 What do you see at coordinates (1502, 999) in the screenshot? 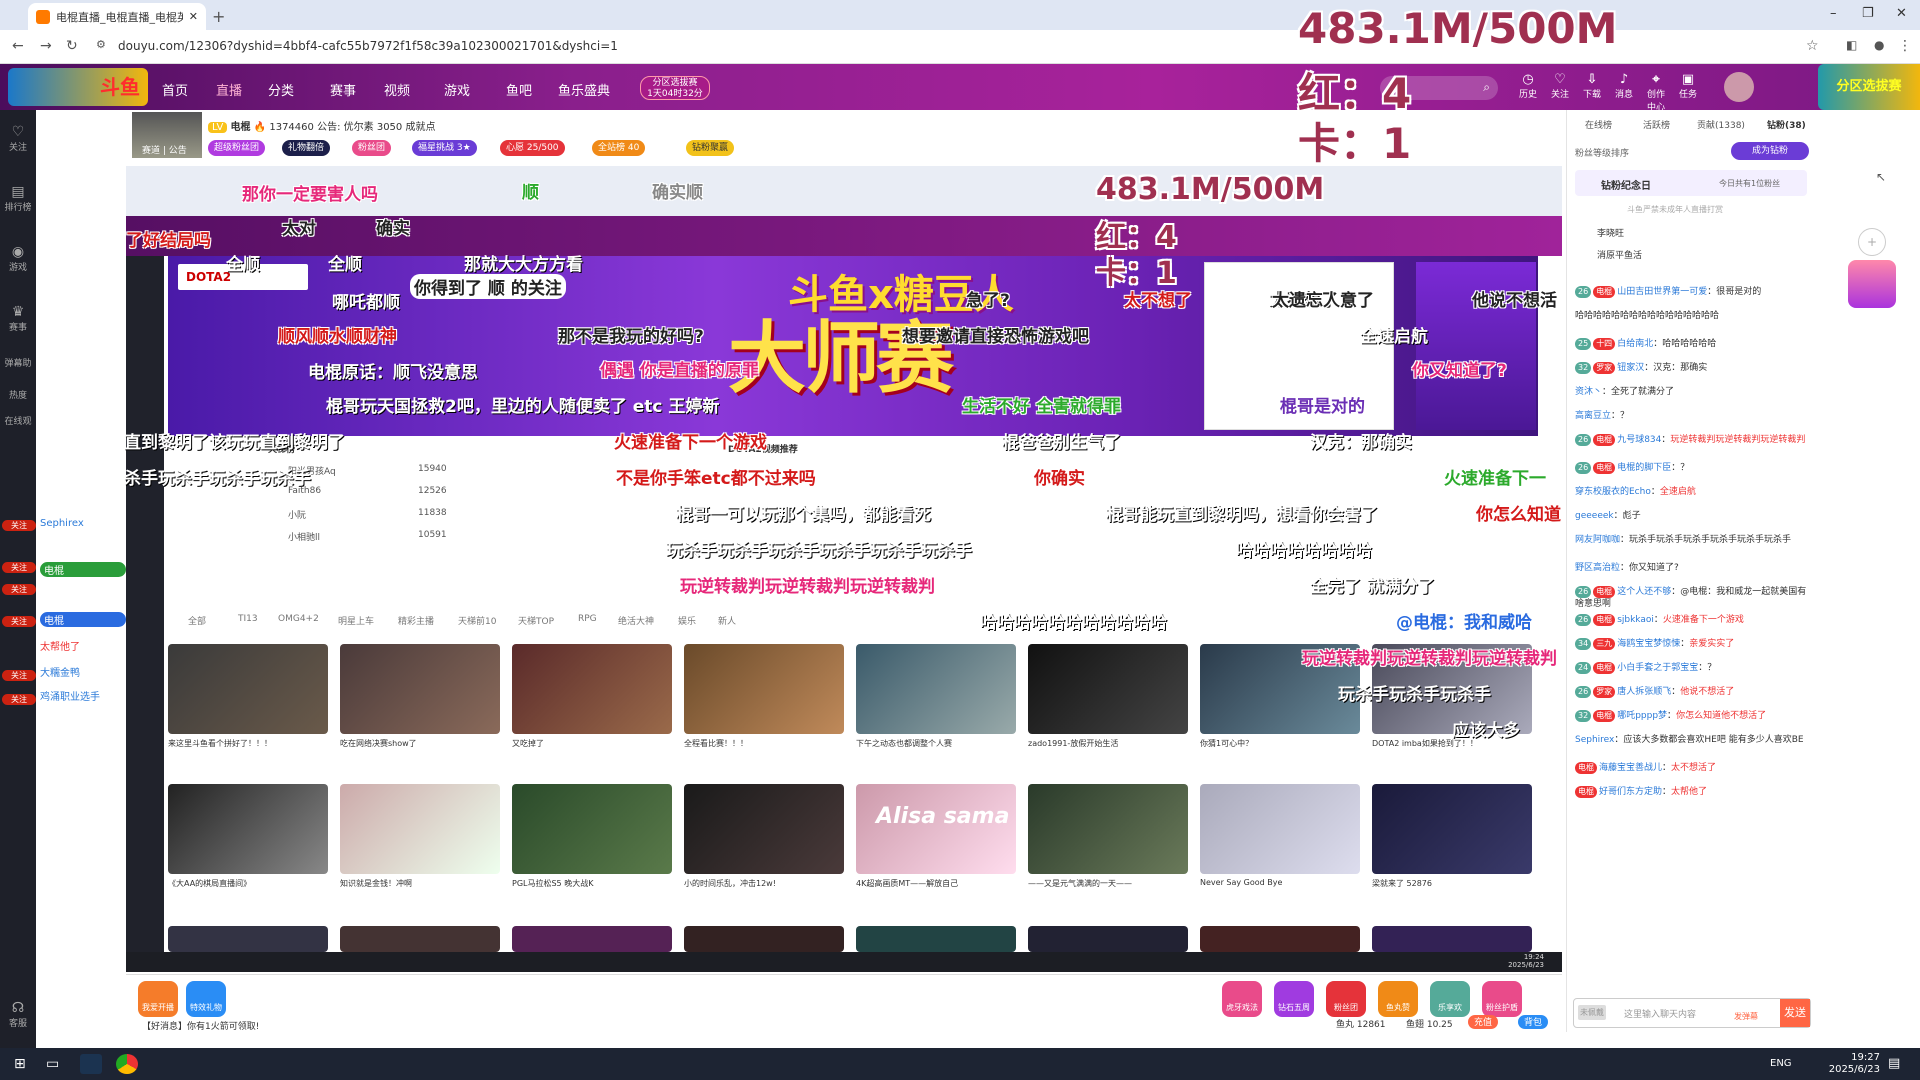
I see `gift-item: 粉丝护盾` at bounding box center [1502, 999].